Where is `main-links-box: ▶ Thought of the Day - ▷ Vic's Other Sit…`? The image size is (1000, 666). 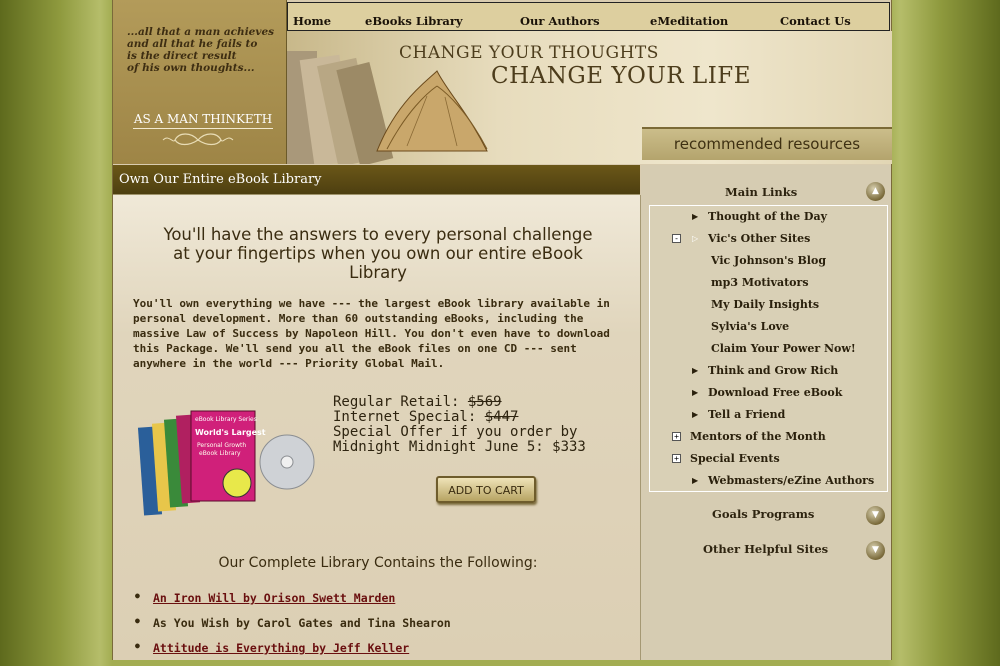 main-links-box: ▶ Thought of the Day - ▷ Vic's Other Sit… is located at coordinates (768, 348).